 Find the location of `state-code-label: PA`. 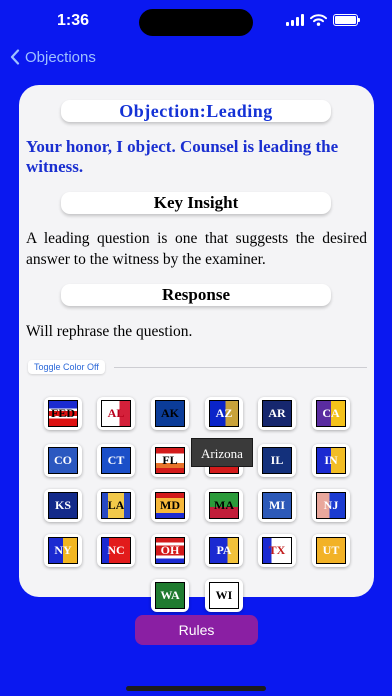

state-code-label: PA is located at coordinates (224, 550).